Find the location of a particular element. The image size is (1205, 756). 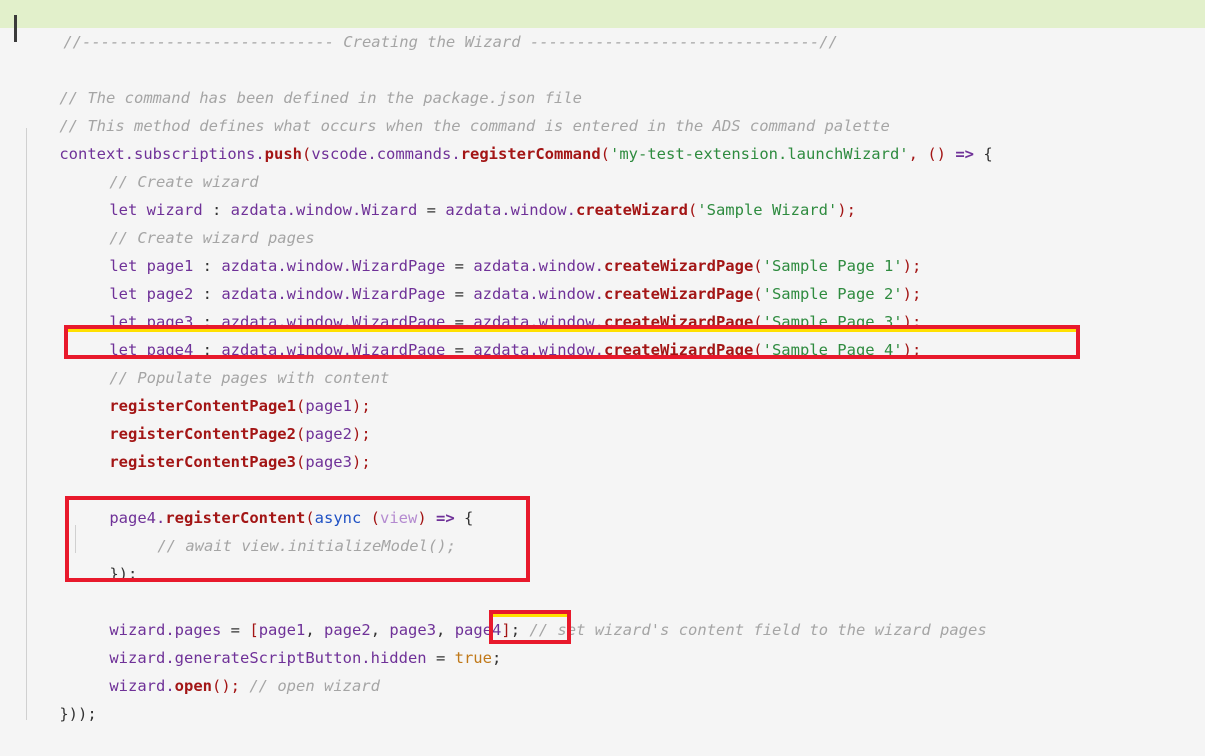

code-line-wizard-open: wizard.open(); // open wizard is located at coordinates (602, 669).